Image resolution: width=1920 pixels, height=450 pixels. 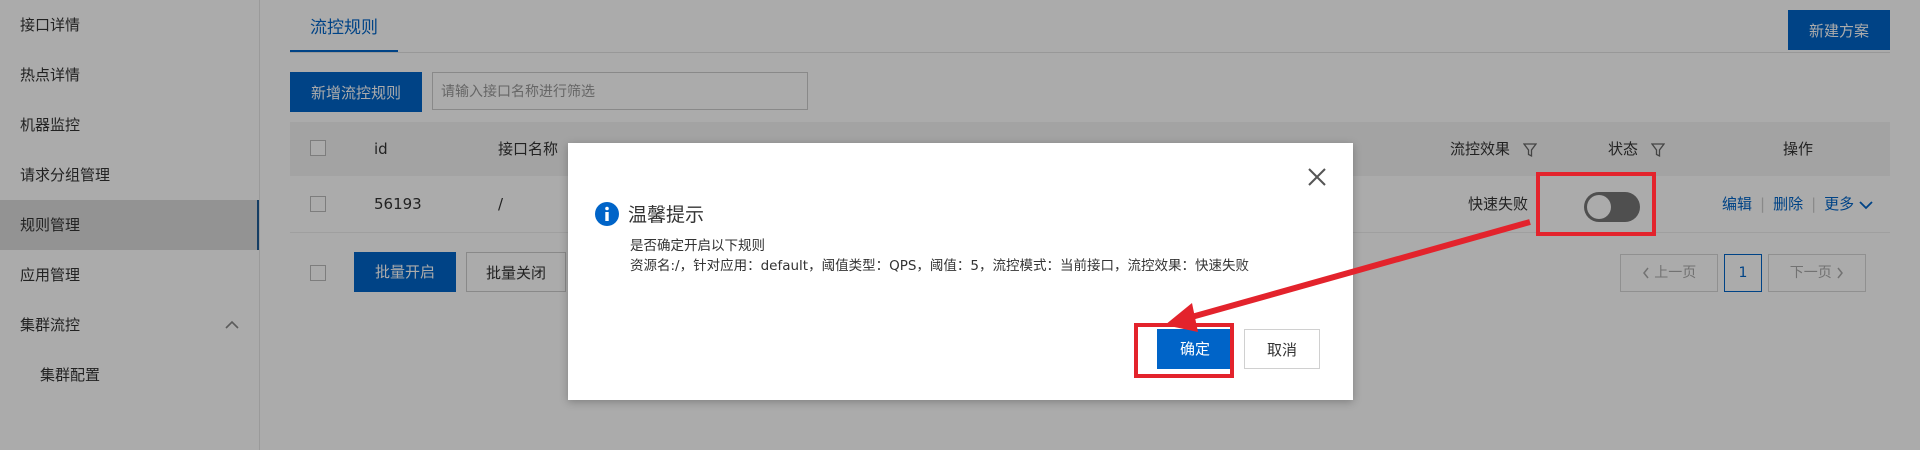 What do you see at coordinates (697, 246) in the screenshot?
I see `dialog-message: 是否确定开启以下规则` at bounding box center [697, 246].